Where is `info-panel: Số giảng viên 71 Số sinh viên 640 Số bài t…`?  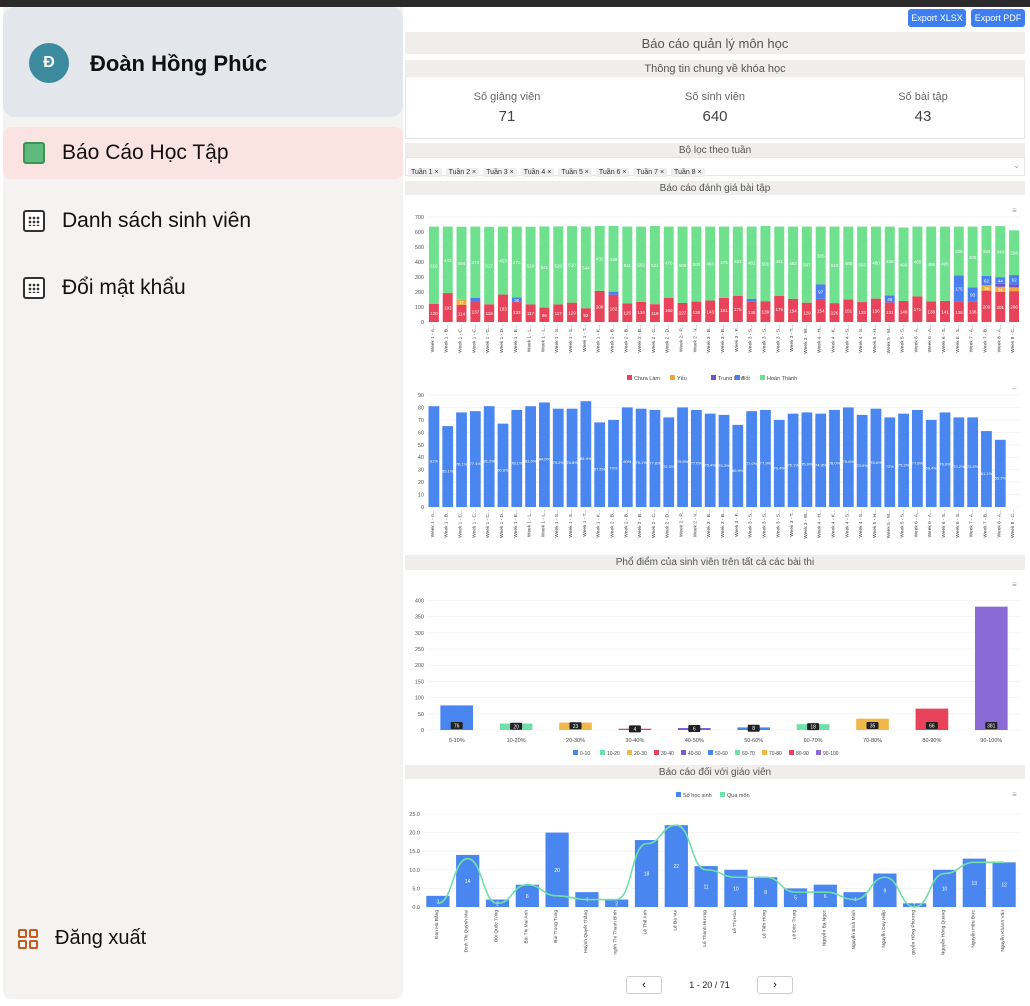 info-panel: Số giảng viên 71 Số sinh viên 640 Số bài t… is located at coordinates (715, 108).